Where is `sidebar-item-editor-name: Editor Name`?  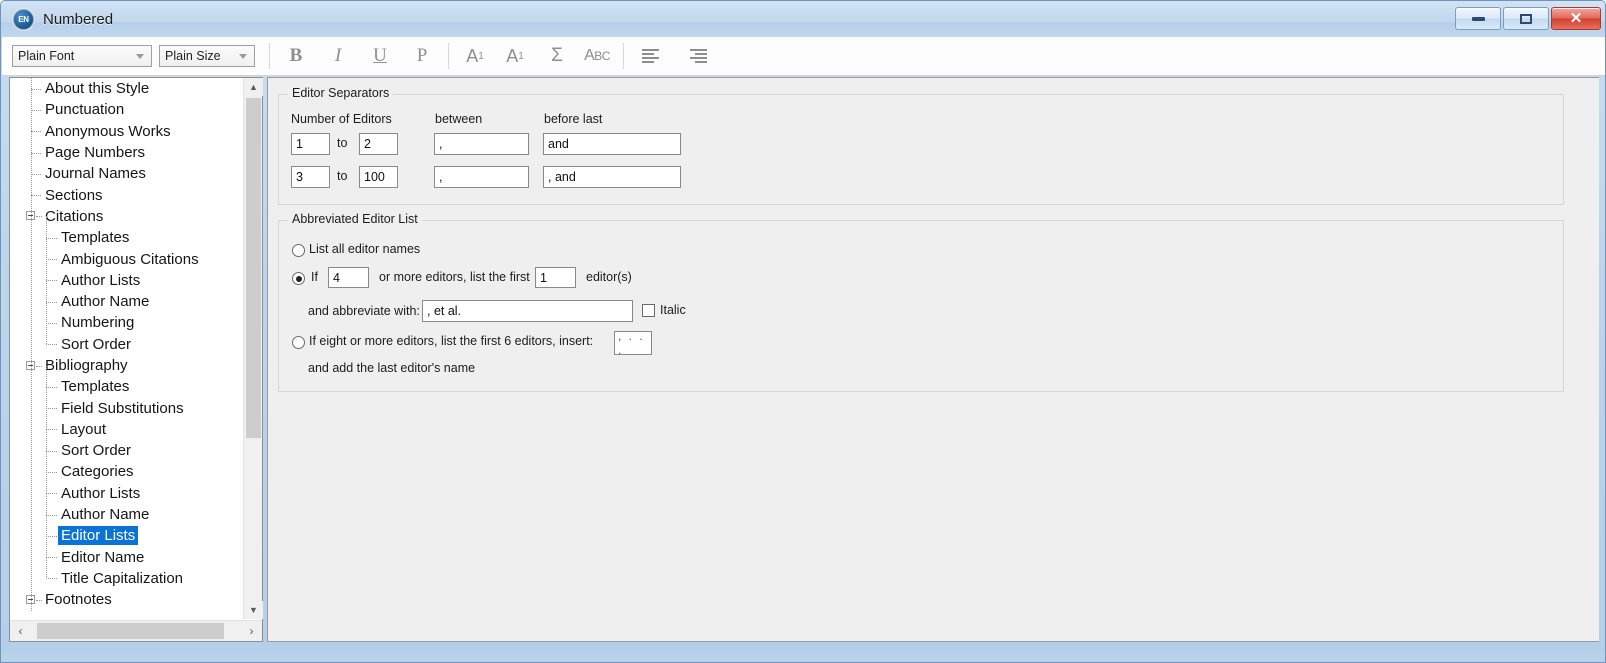 sidebar-item-editor-name: Editor Name is located at coordinates (126, 557).